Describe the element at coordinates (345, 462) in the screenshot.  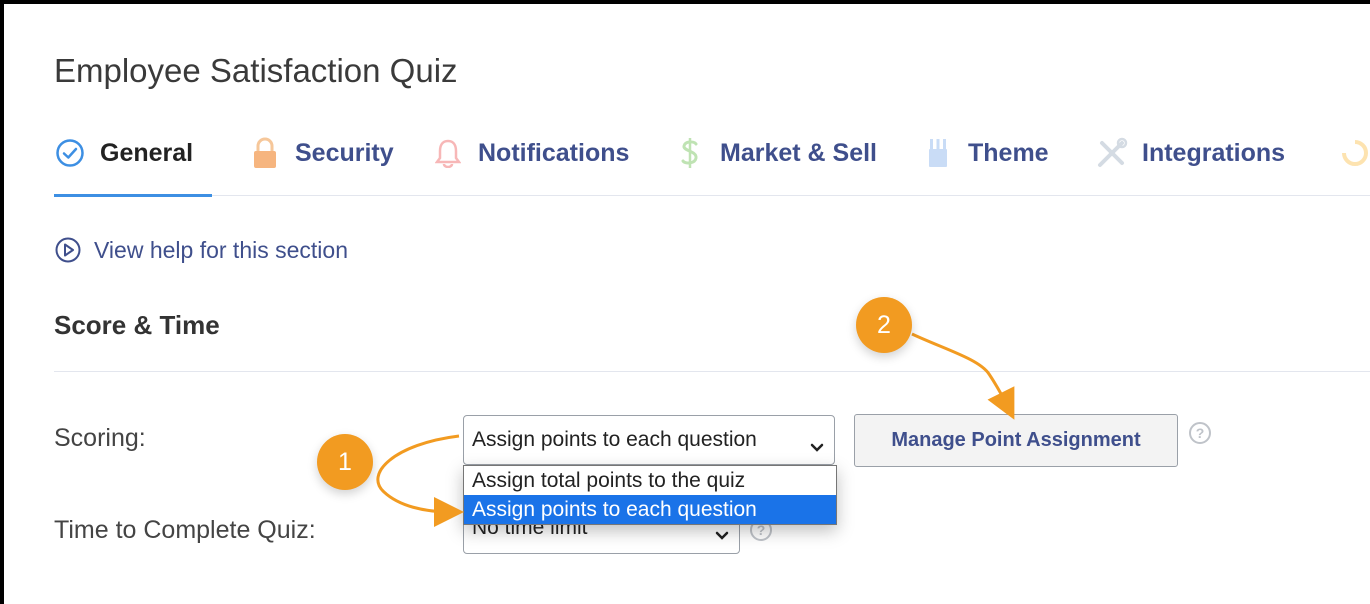
I see `annotation-badge-1: 1` at that location.